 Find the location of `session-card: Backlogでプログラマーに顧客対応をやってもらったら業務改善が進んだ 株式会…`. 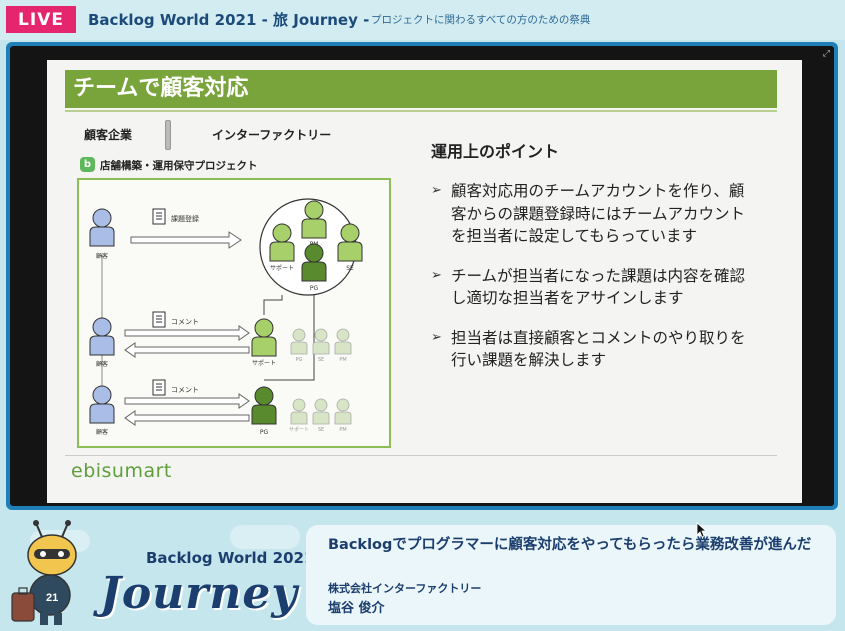

session-card: Backlogでプログラマーに顧客対応をやってもらったら業務改善が進んだ 株式会… is located at coordinates (571, 575).